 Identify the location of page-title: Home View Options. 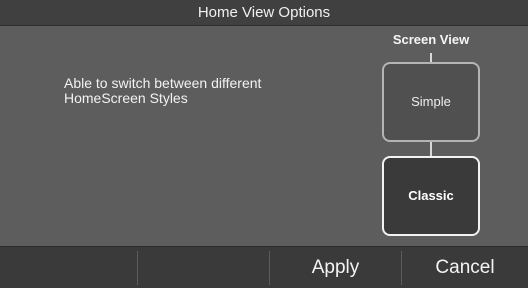
(264, 12).